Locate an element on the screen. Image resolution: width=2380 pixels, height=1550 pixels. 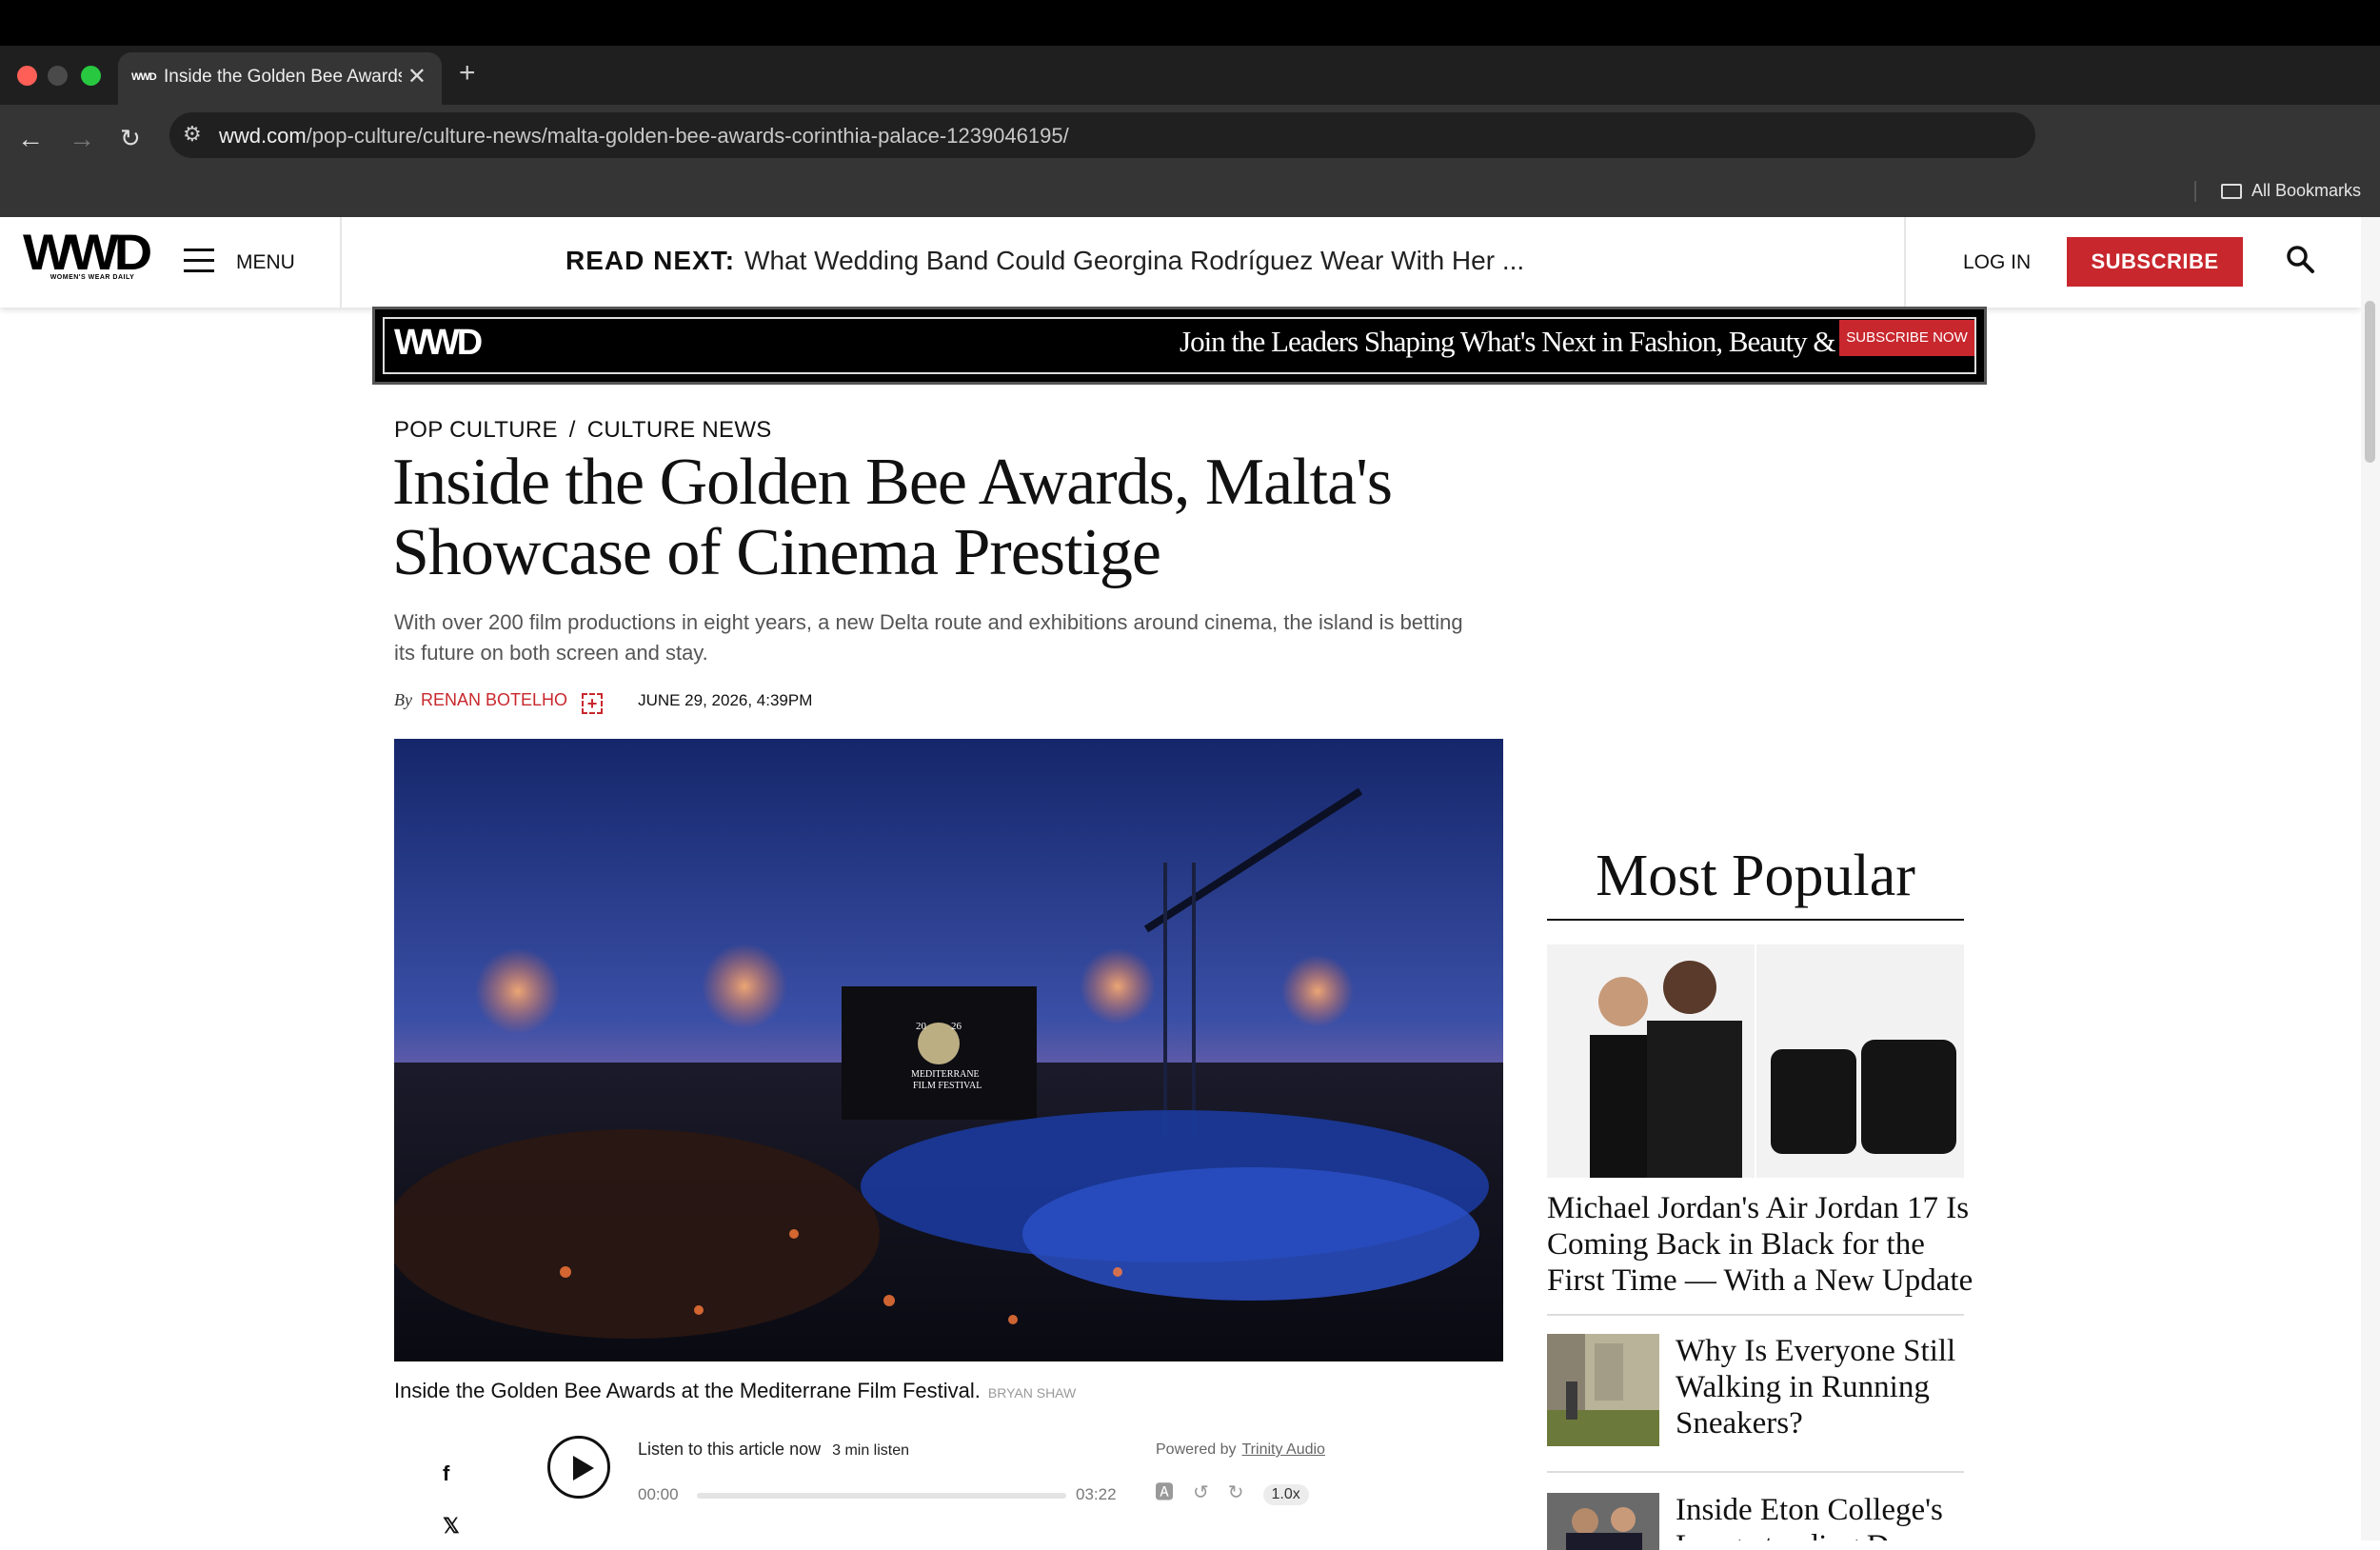
site-info-icon: ⚙ is located at coordinates (192, 134).